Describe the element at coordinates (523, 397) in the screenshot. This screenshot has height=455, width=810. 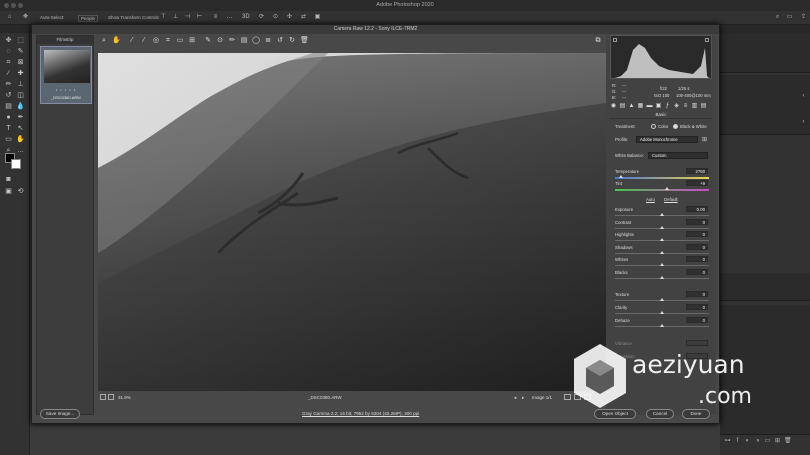
I see `next-image-icon: ▸` at that location.